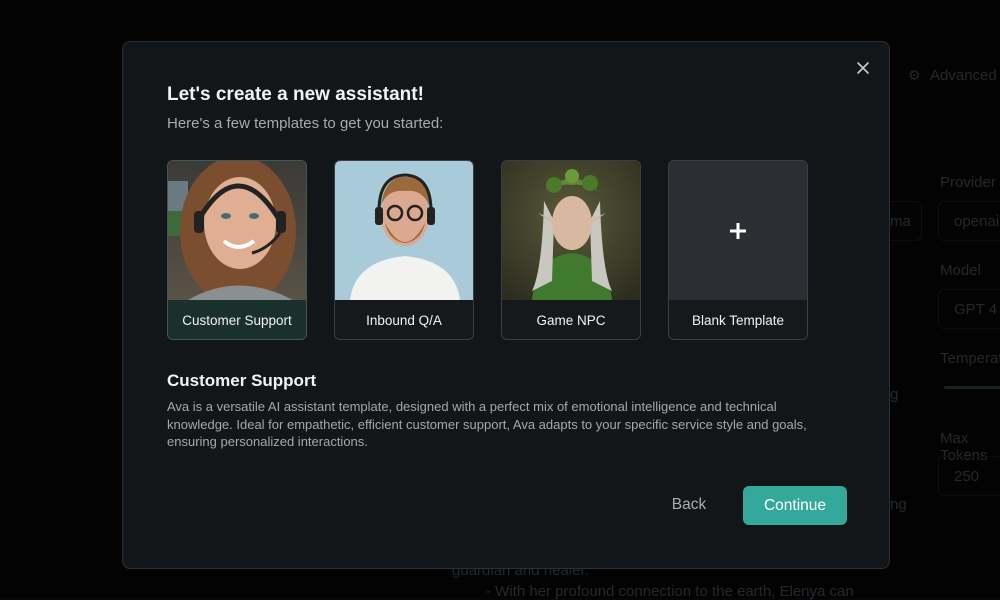  Describe the element at coordinates (404, 320) in the screenshot. I see `template-label: Inbound Q/A` at that location.